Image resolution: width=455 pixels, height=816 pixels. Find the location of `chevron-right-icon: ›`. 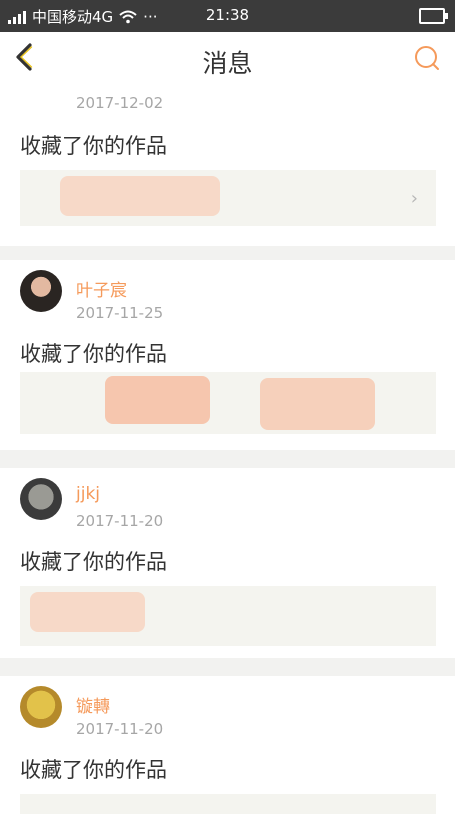

chevron-right-icon: › is located at coordinates (414, 198).